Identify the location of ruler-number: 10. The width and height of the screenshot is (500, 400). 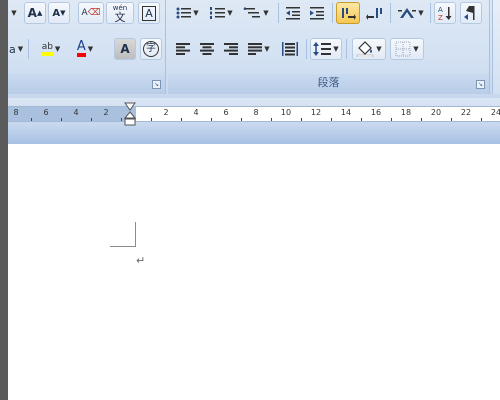
(286, 112).